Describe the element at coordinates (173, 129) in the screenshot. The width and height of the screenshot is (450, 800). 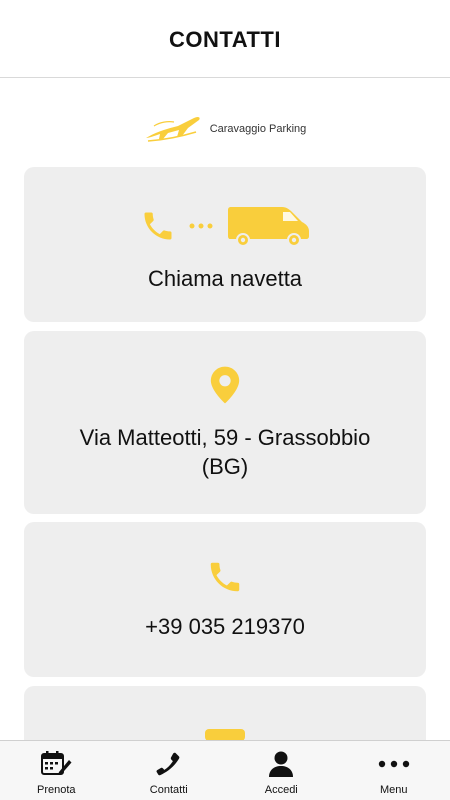
I see `airplane-logo-icon` at that location.